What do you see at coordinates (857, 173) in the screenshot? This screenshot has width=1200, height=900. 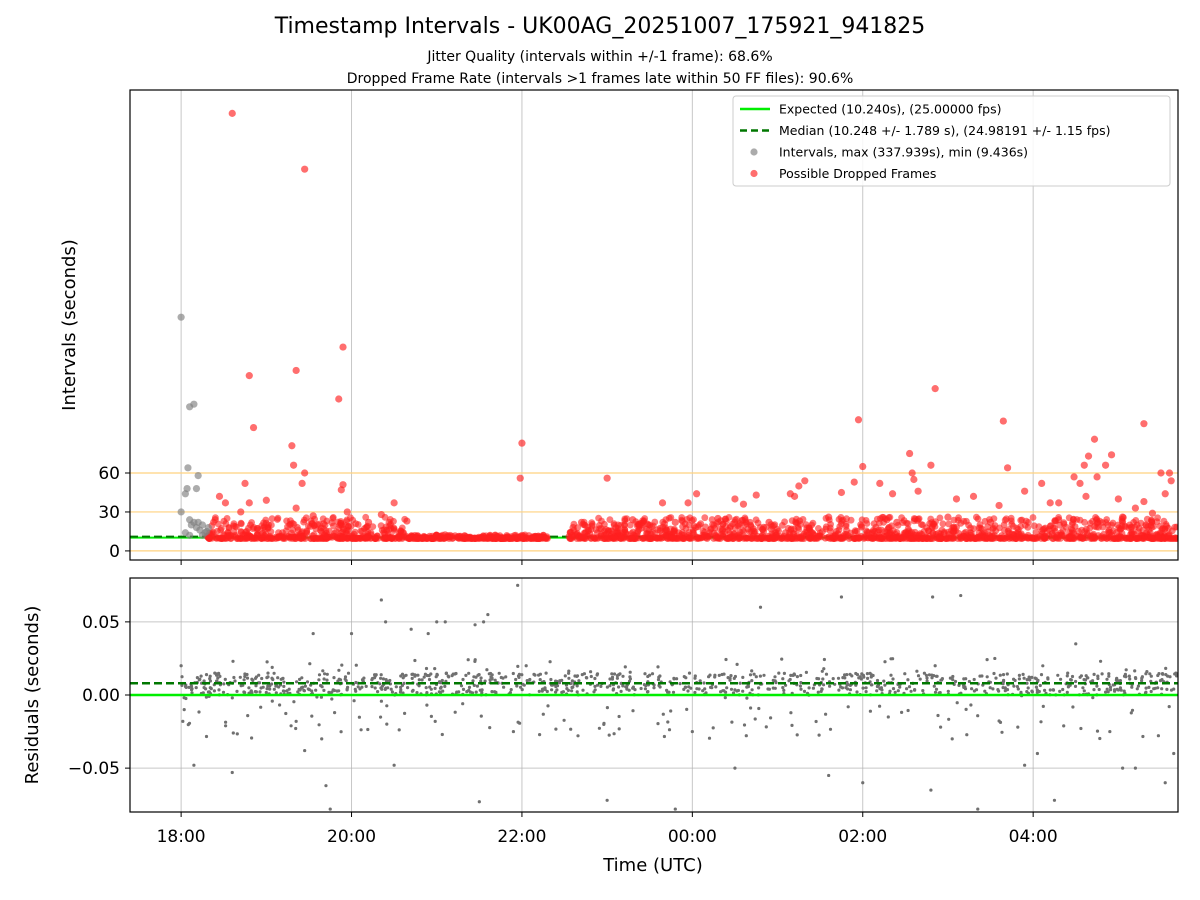 I see `legend-entry-label: Possible Dropped Frames` at bounding box center [857, 173].